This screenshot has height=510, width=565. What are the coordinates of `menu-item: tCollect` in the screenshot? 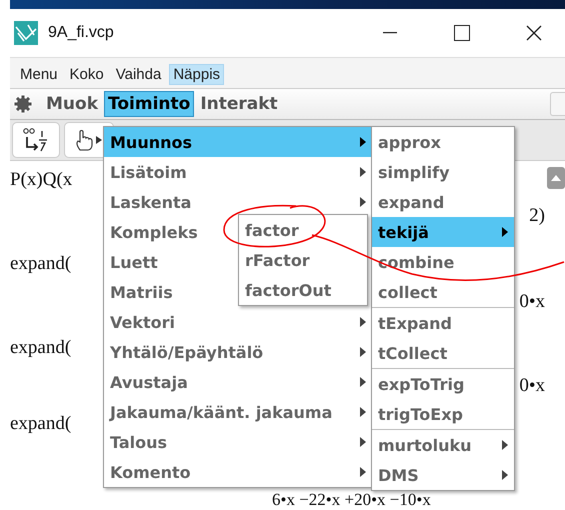 It's located at (443, 353).